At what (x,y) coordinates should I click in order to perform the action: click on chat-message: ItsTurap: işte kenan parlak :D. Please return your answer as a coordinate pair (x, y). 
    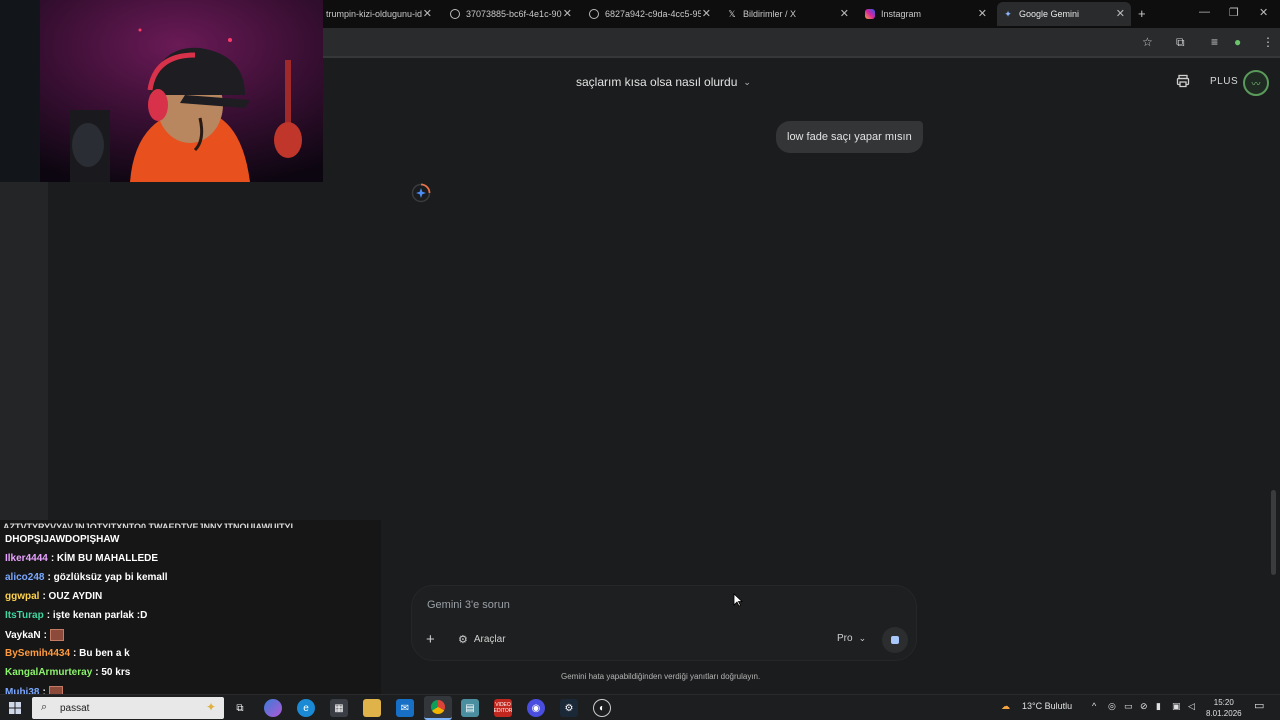
    Looking at the image, I should click on (76, 615).